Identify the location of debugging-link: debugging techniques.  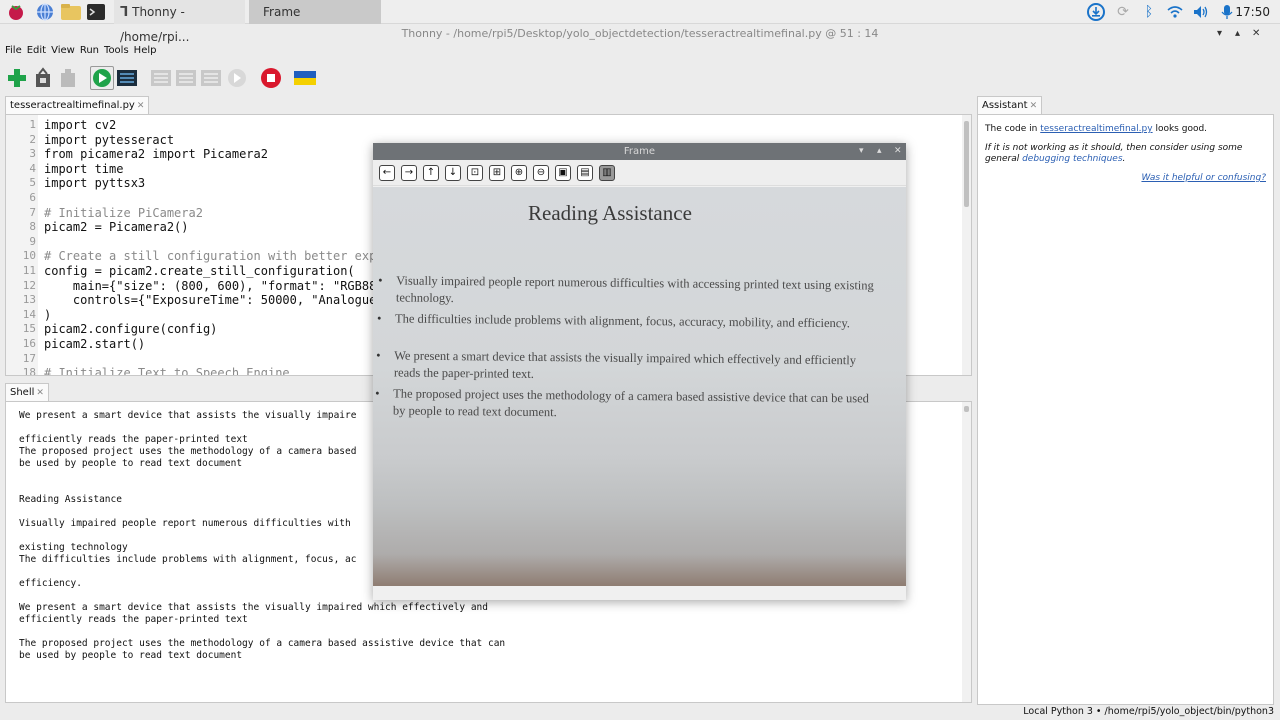
(1072, 159).